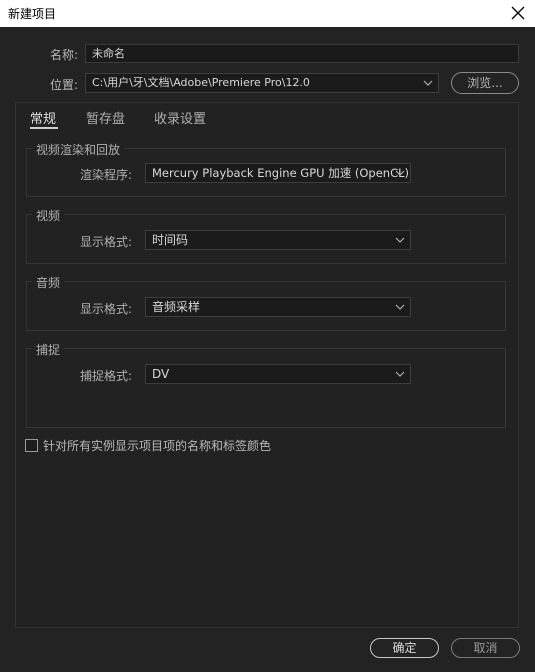 The width and height of the screenshot is (535, 672). I want to click on capture-format-select: DV, so click(278, 374).